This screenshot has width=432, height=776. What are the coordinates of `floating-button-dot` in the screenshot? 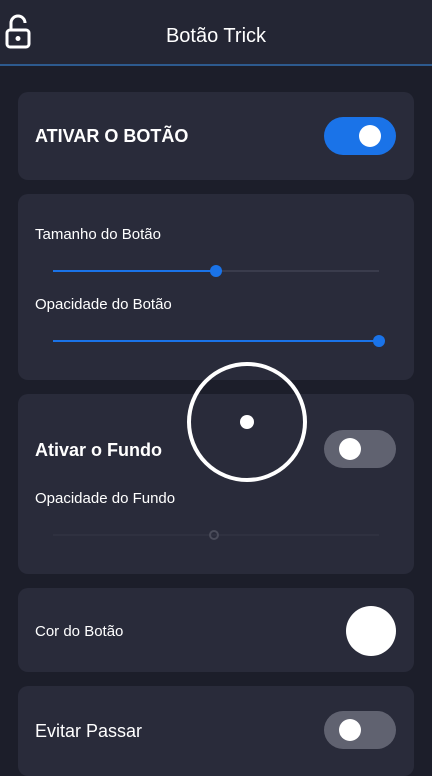 It's located at (247, 422).